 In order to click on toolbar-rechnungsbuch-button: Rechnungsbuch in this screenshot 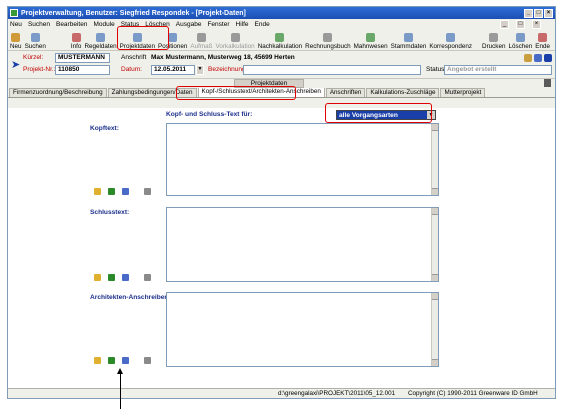, I will do `click(328, 41)`.